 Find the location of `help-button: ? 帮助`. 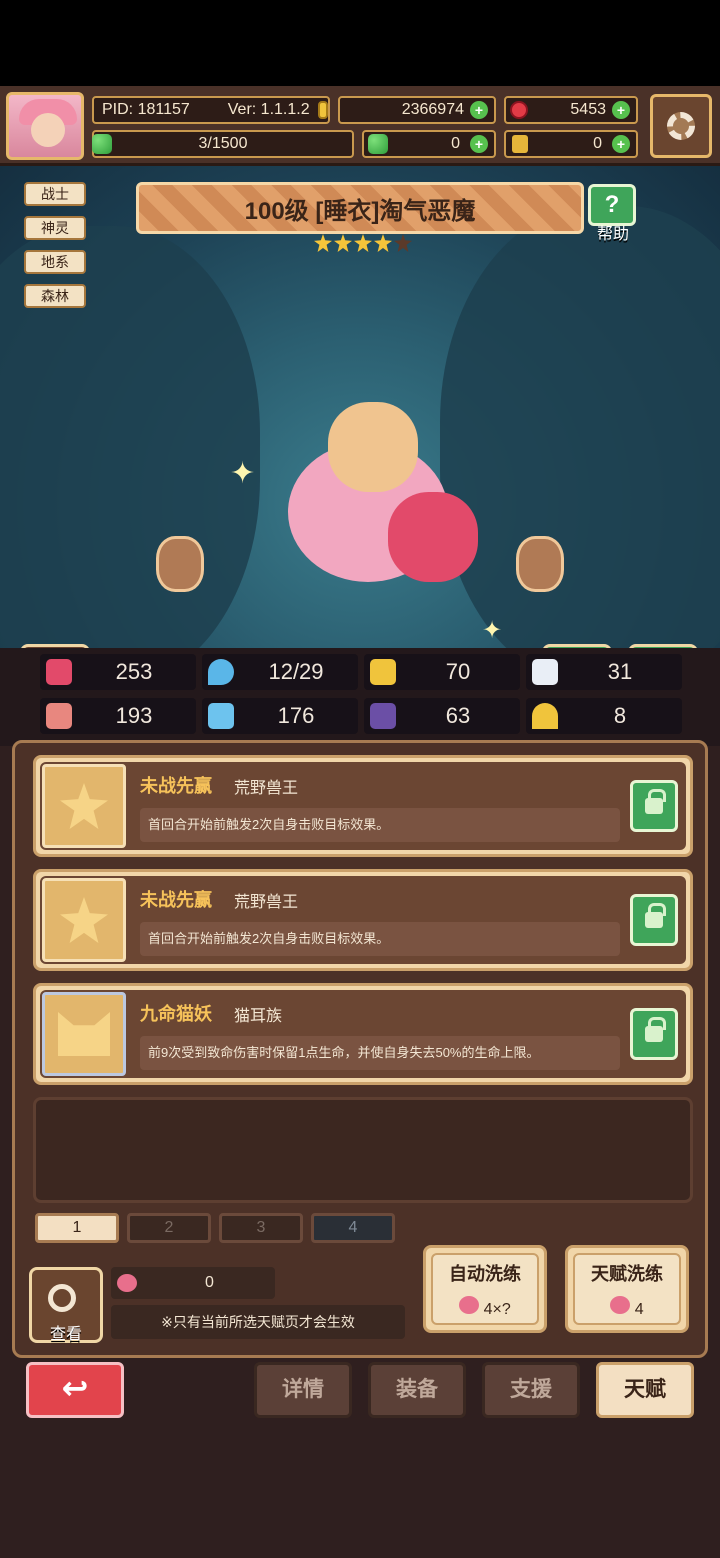

help-button: ? 帮助 is located at coordinates (613, 213).